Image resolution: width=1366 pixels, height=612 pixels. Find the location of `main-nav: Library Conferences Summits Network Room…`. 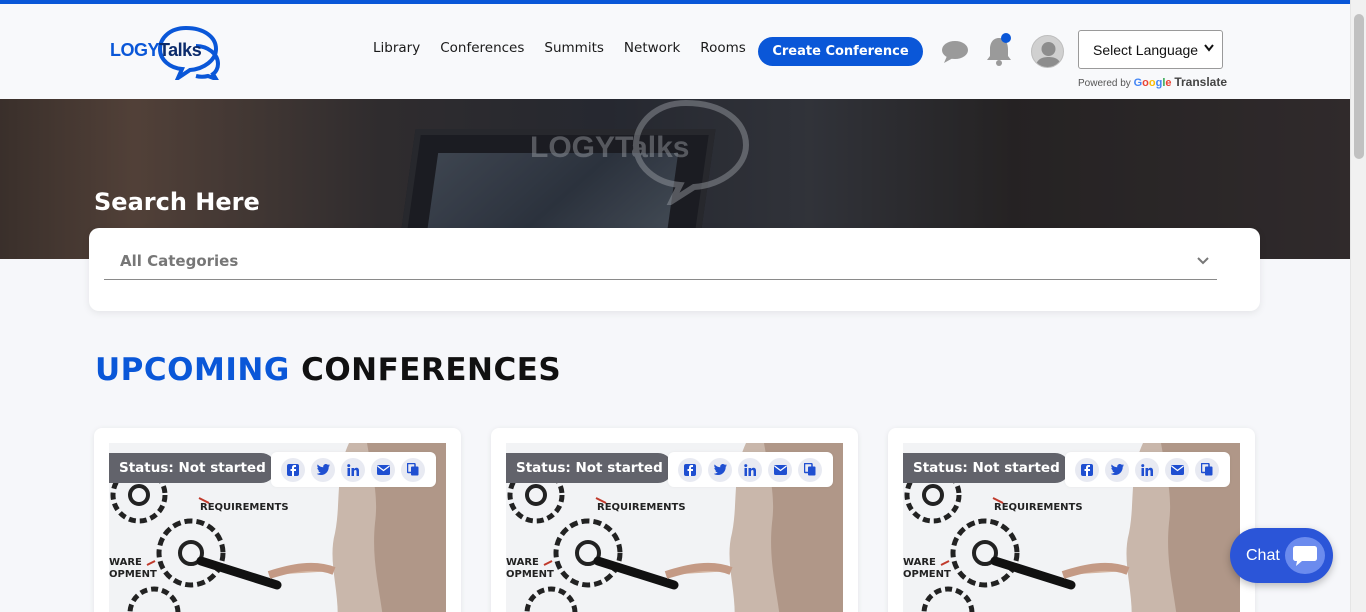

main-nav: Library Conferences Summits Network Room… is located at coordinates (569, 48).